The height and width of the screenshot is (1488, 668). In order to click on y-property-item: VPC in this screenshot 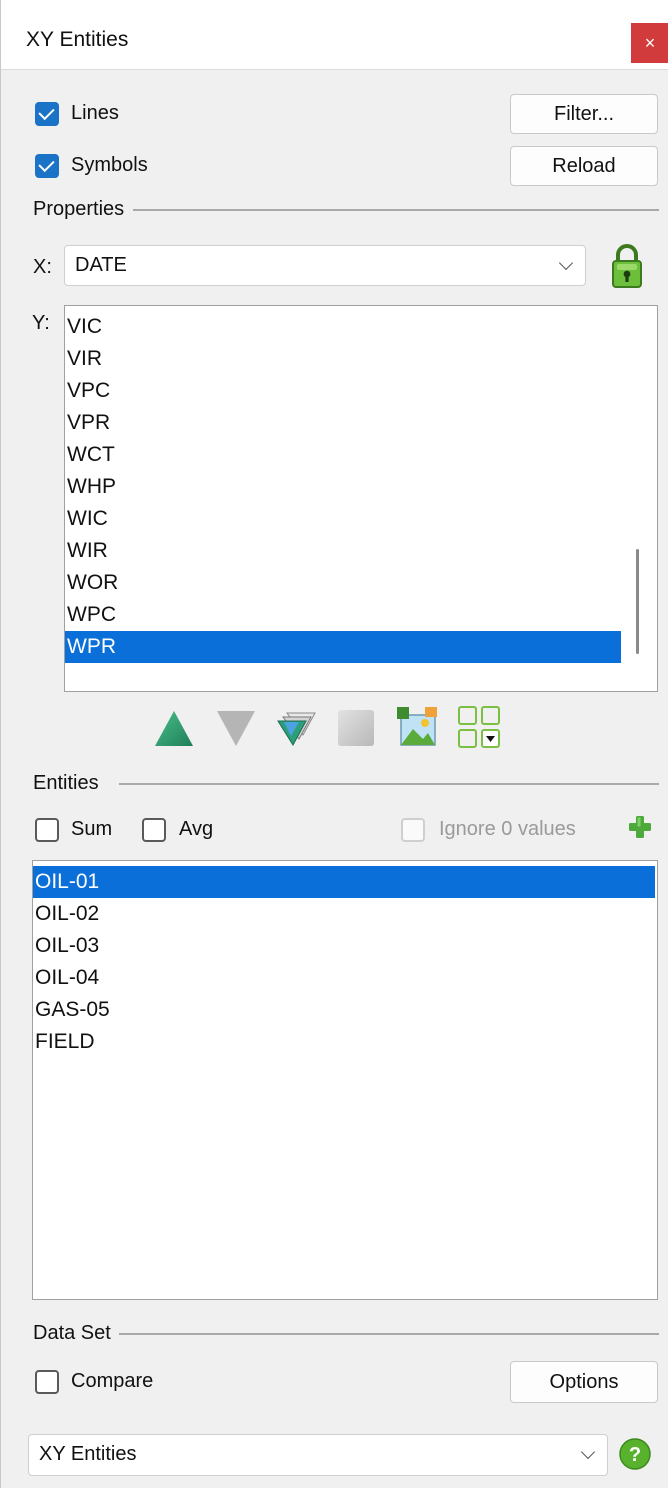, I will do `click(343, 391)`.